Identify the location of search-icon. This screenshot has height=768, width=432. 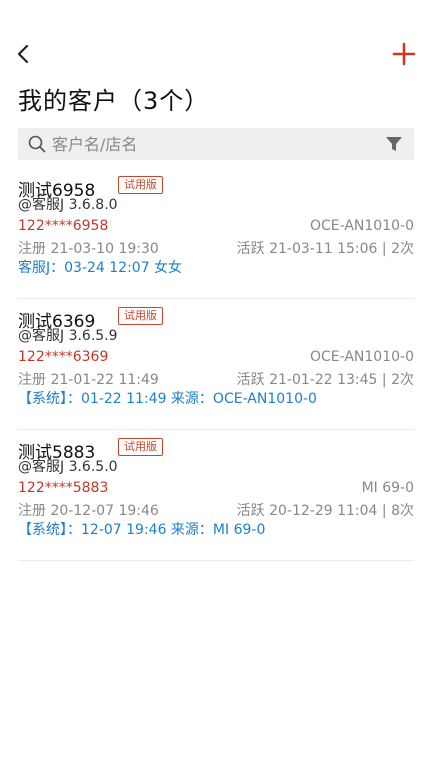
(37, 144).